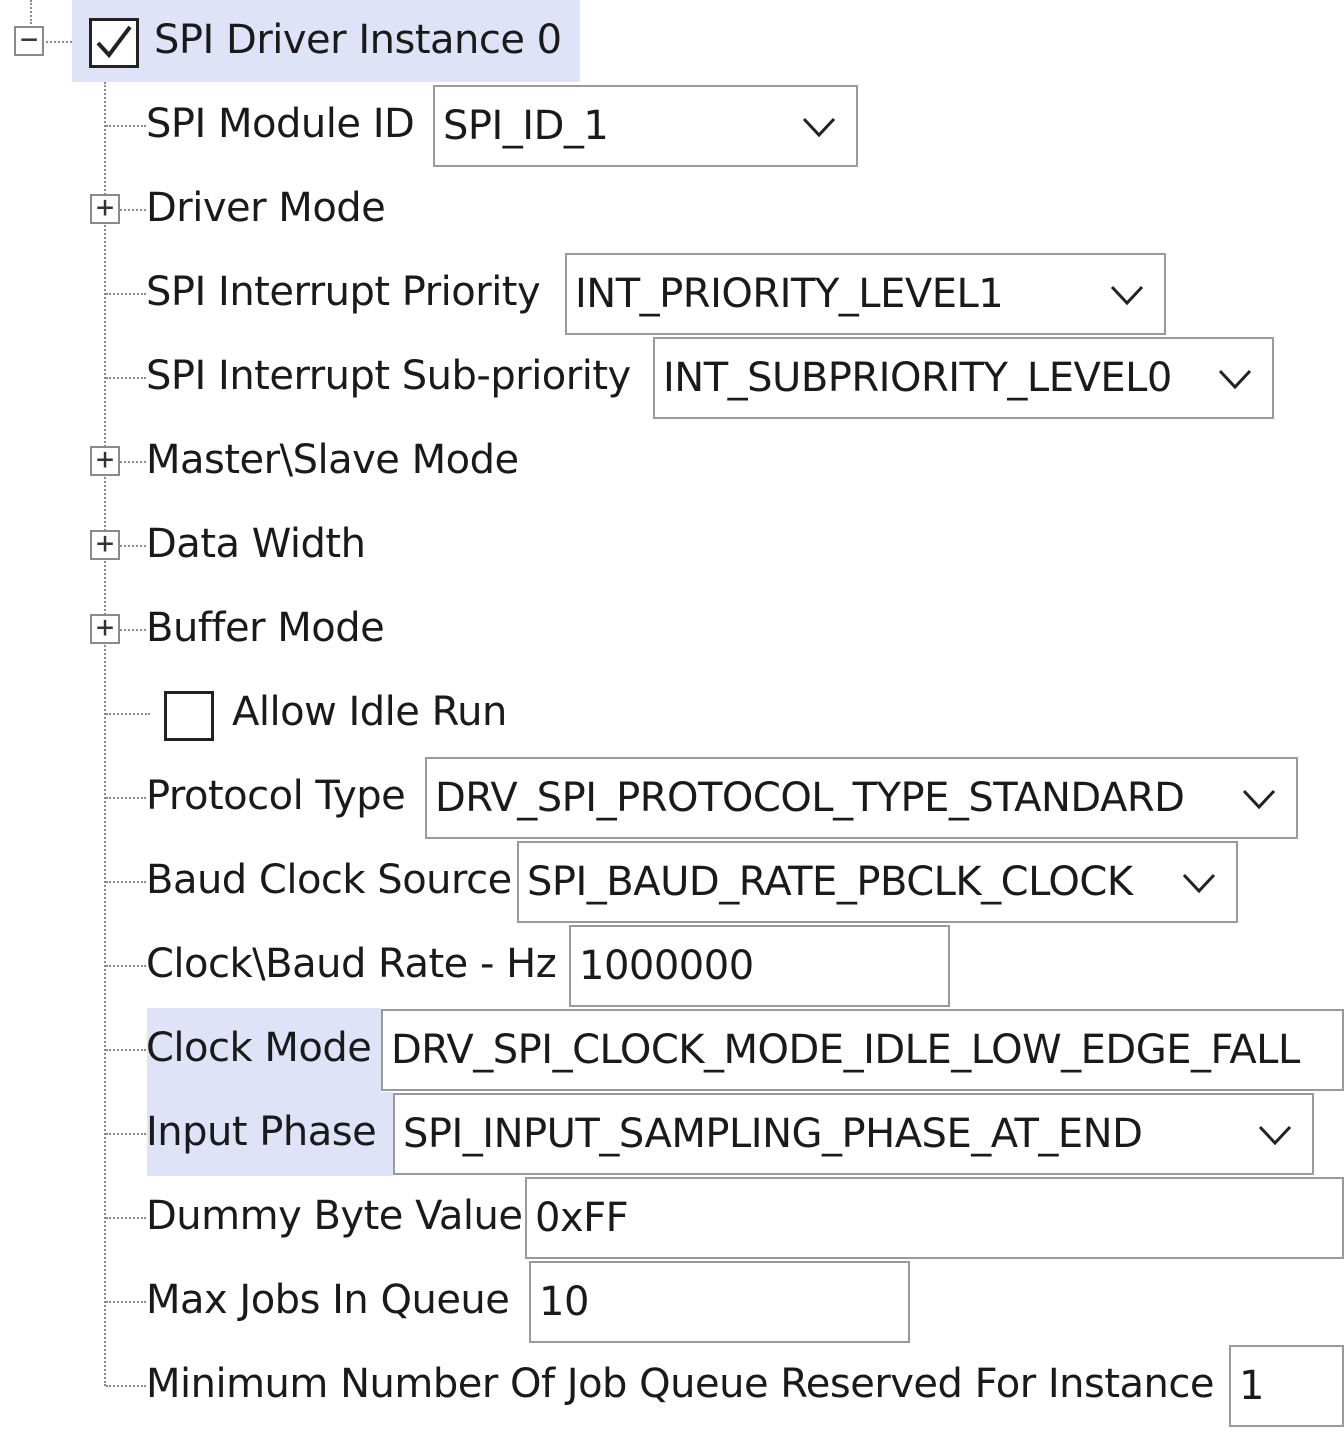 The image size is (1344, 1432). I want to click on root-checkbox, so click(114, 43).